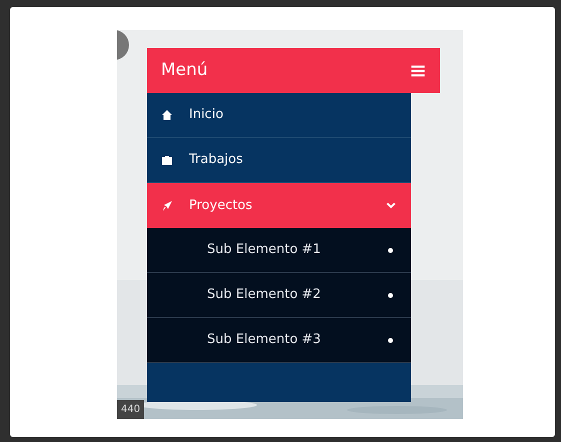 The height and width of the screenshot is (442, 561). Describe the element at coordinates (167, 160) in the screenshot. I see `briefcase-icon` at that location.